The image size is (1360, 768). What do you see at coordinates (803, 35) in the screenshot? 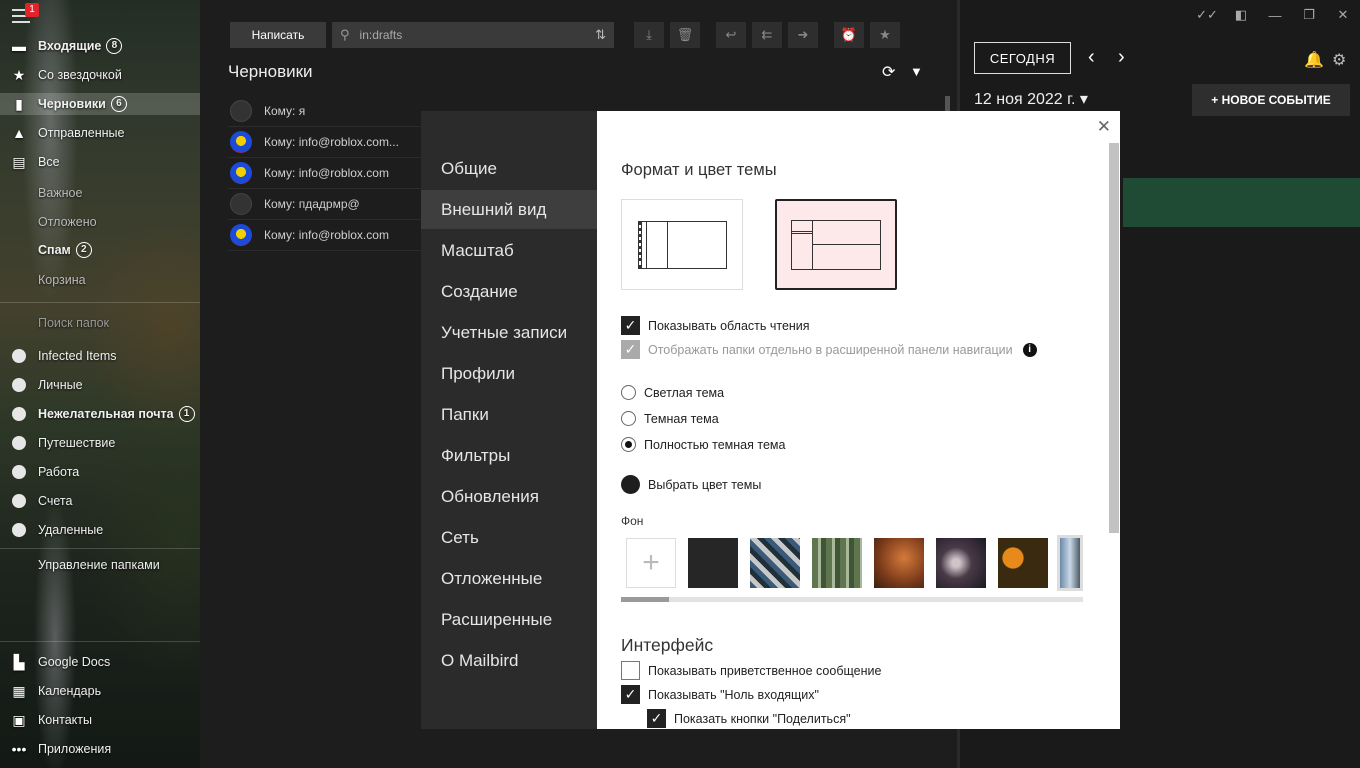
I see `forward-icon: ➜` at bounding box center [803, 35].